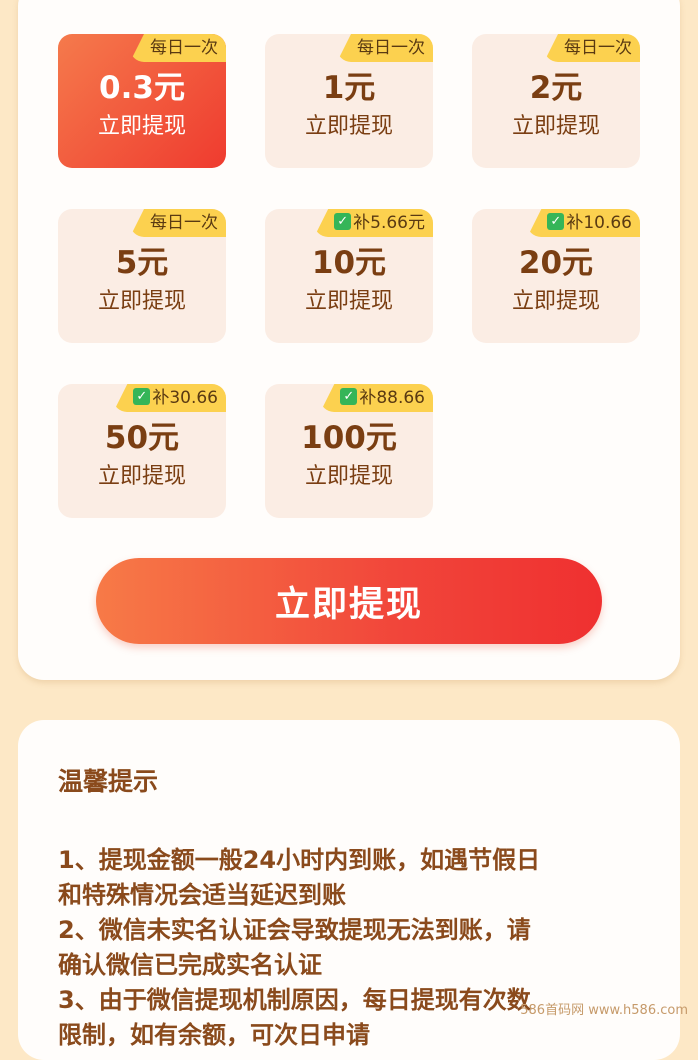  Describe the element at coordinates (349, 88) in the screenshot. I see `option-amount: 1元` at that location.